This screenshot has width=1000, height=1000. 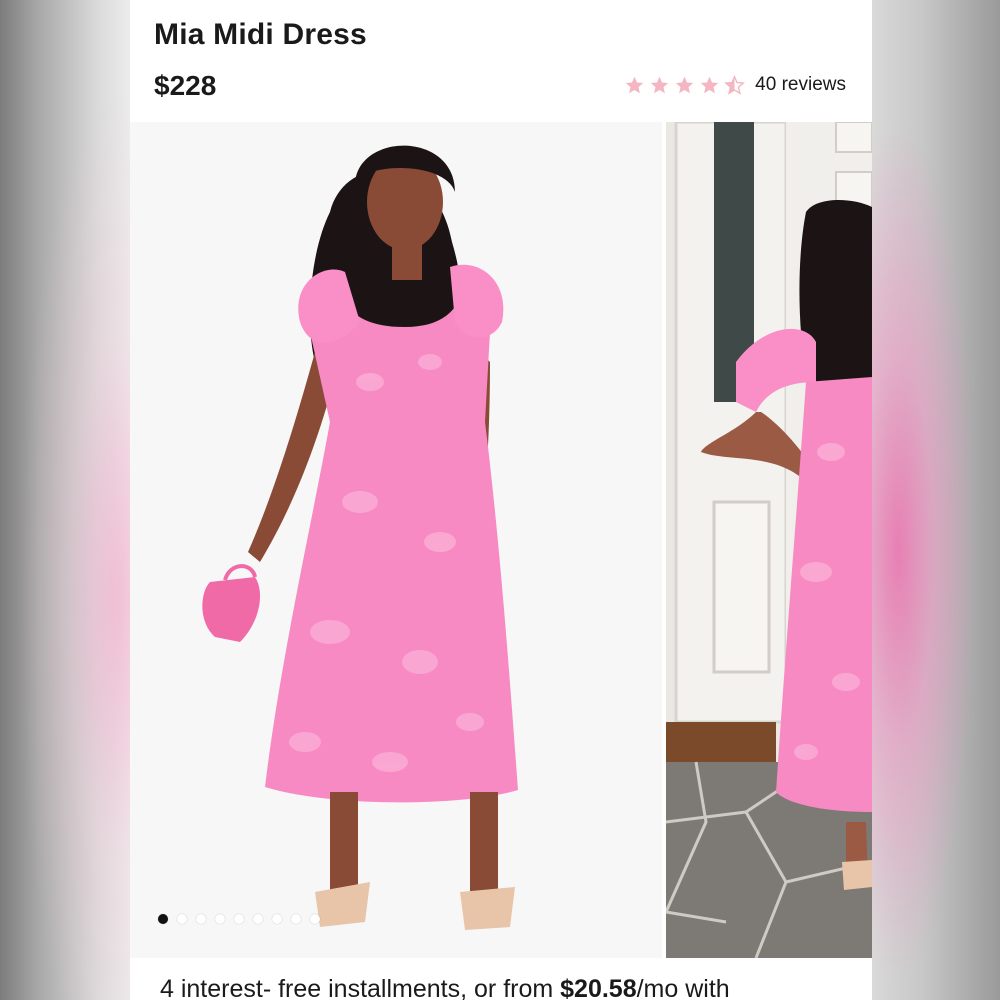 I want to click on carousel-dots, so click(x=239, y=919).